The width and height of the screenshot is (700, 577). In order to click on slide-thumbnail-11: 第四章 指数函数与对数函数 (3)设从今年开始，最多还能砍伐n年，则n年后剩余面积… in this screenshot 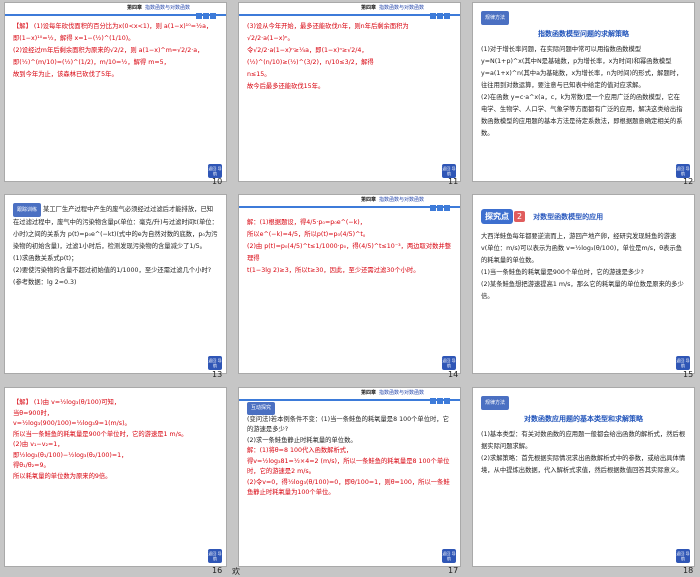, I will do `click(349, 92)`.